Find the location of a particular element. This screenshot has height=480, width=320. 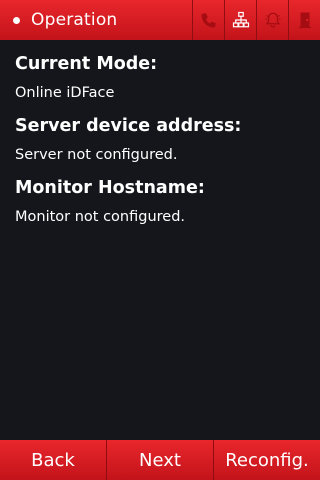

top-bar: Operation is located at coordinates (160, 20).